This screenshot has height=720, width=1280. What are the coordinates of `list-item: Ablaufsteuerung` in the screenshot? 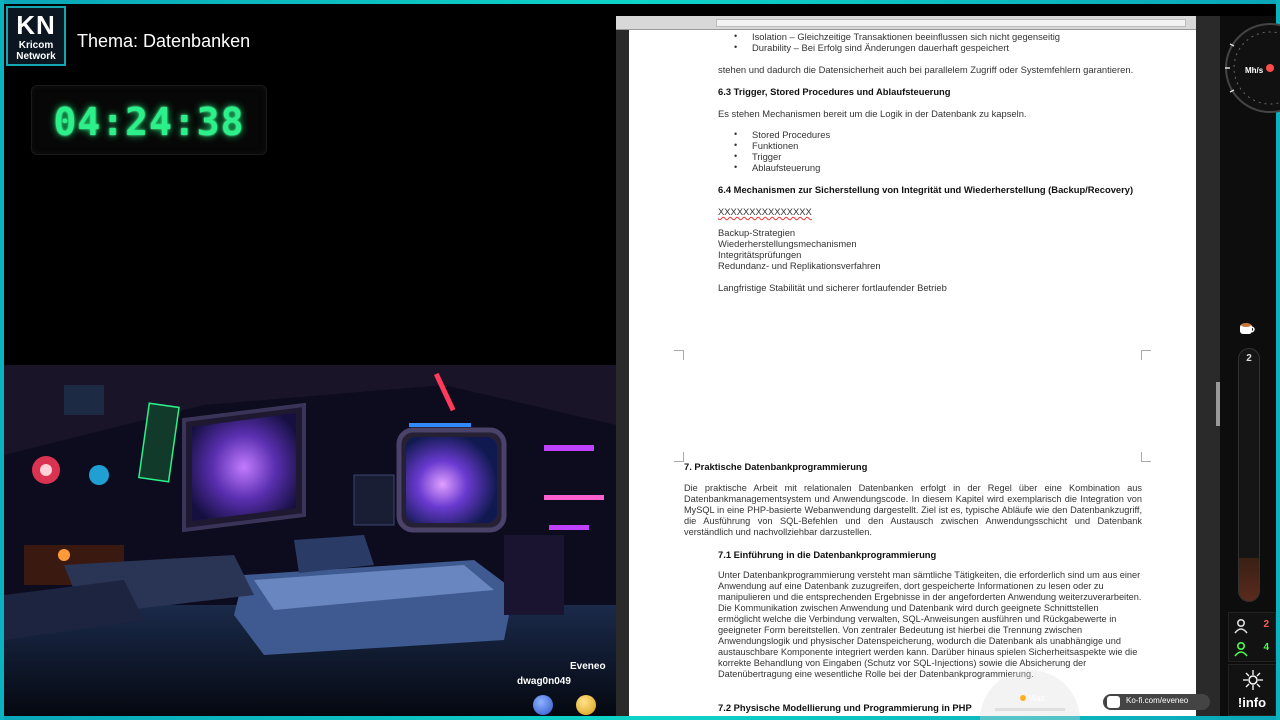 It's located at (786, 167).